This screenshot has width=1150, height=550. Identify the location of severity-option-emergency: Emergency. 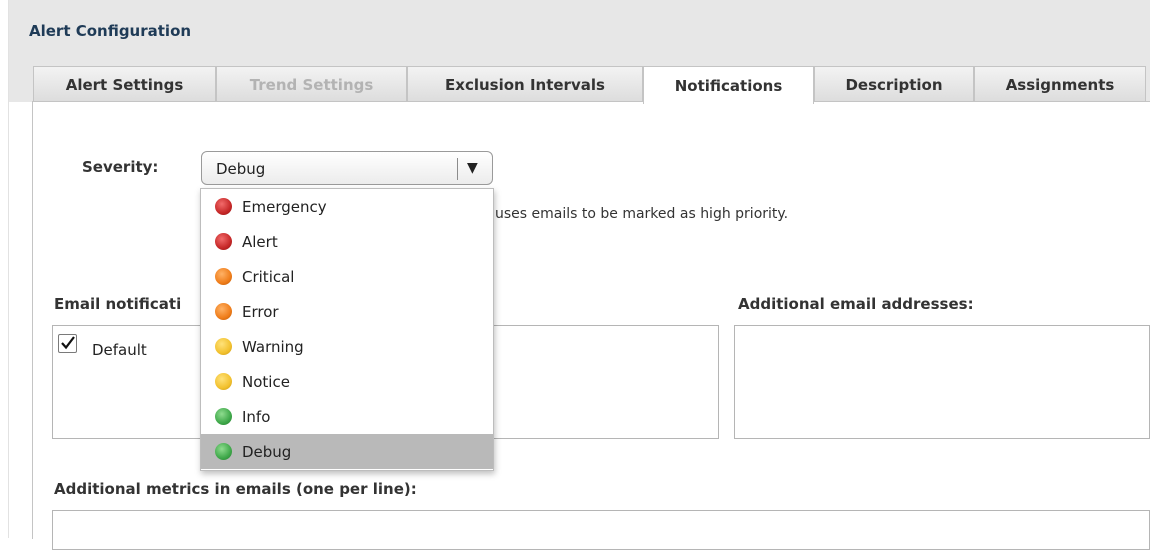
(347, 206).